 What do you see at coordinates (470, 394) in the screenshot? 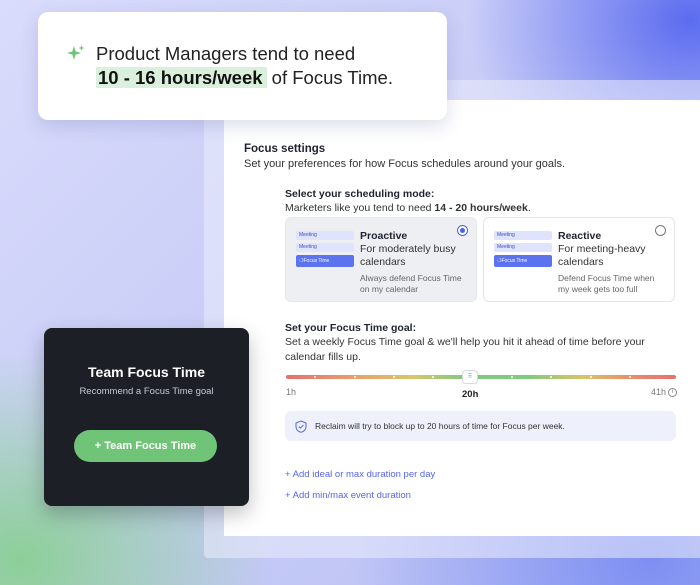
I see `slider-value-label: 20h` at bounding box center [470, 394].